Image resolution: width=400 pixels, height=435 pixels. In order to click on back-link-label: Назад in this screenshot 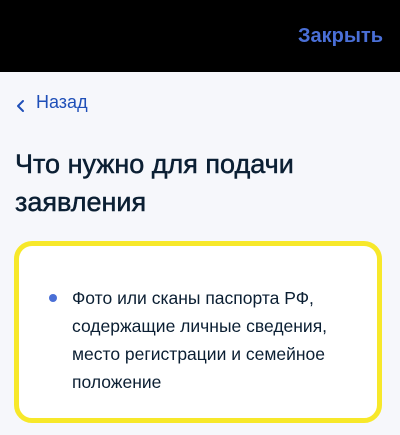, I will do `click(62, 102)`.